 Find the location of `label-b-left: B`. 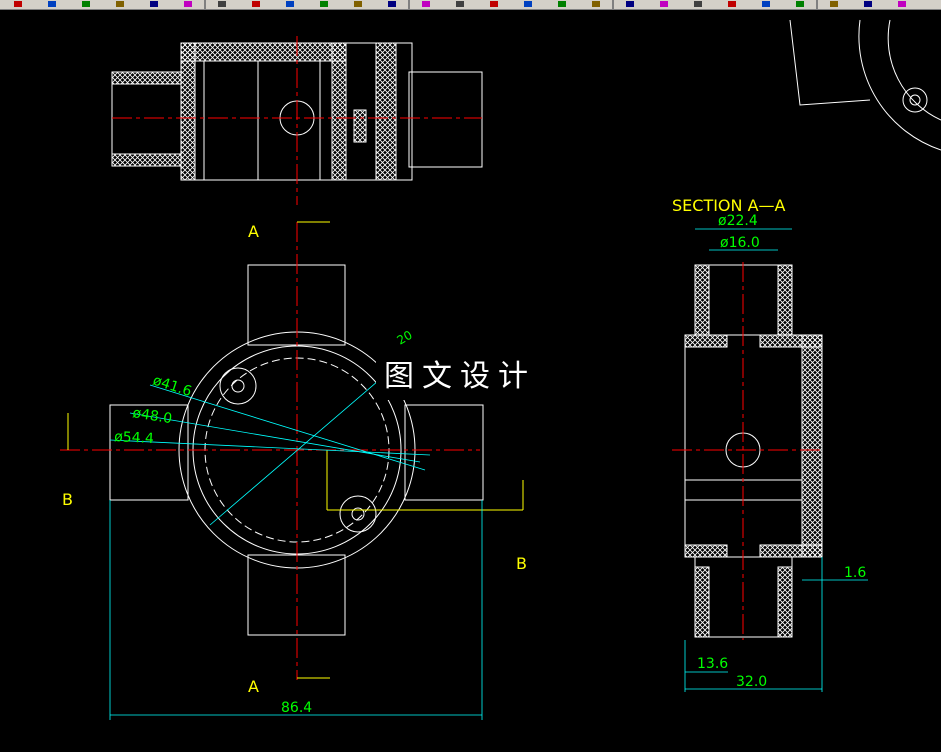

label-b-left: B is located at coordinates (67, 499).